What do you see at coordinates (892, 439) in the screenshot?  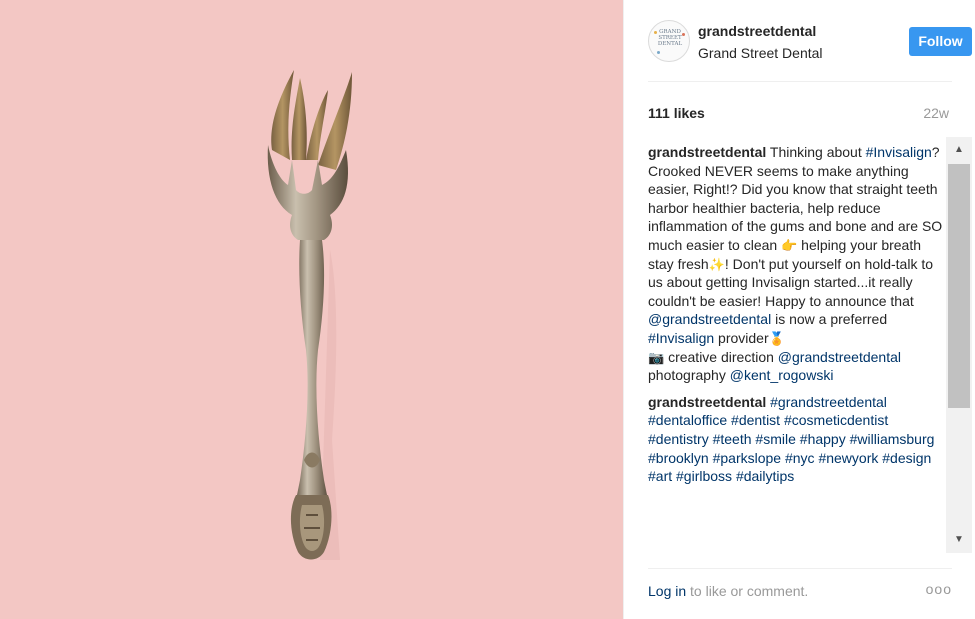 I see `hashtag-link: #williamsburg` at bounding box center [892, 439].